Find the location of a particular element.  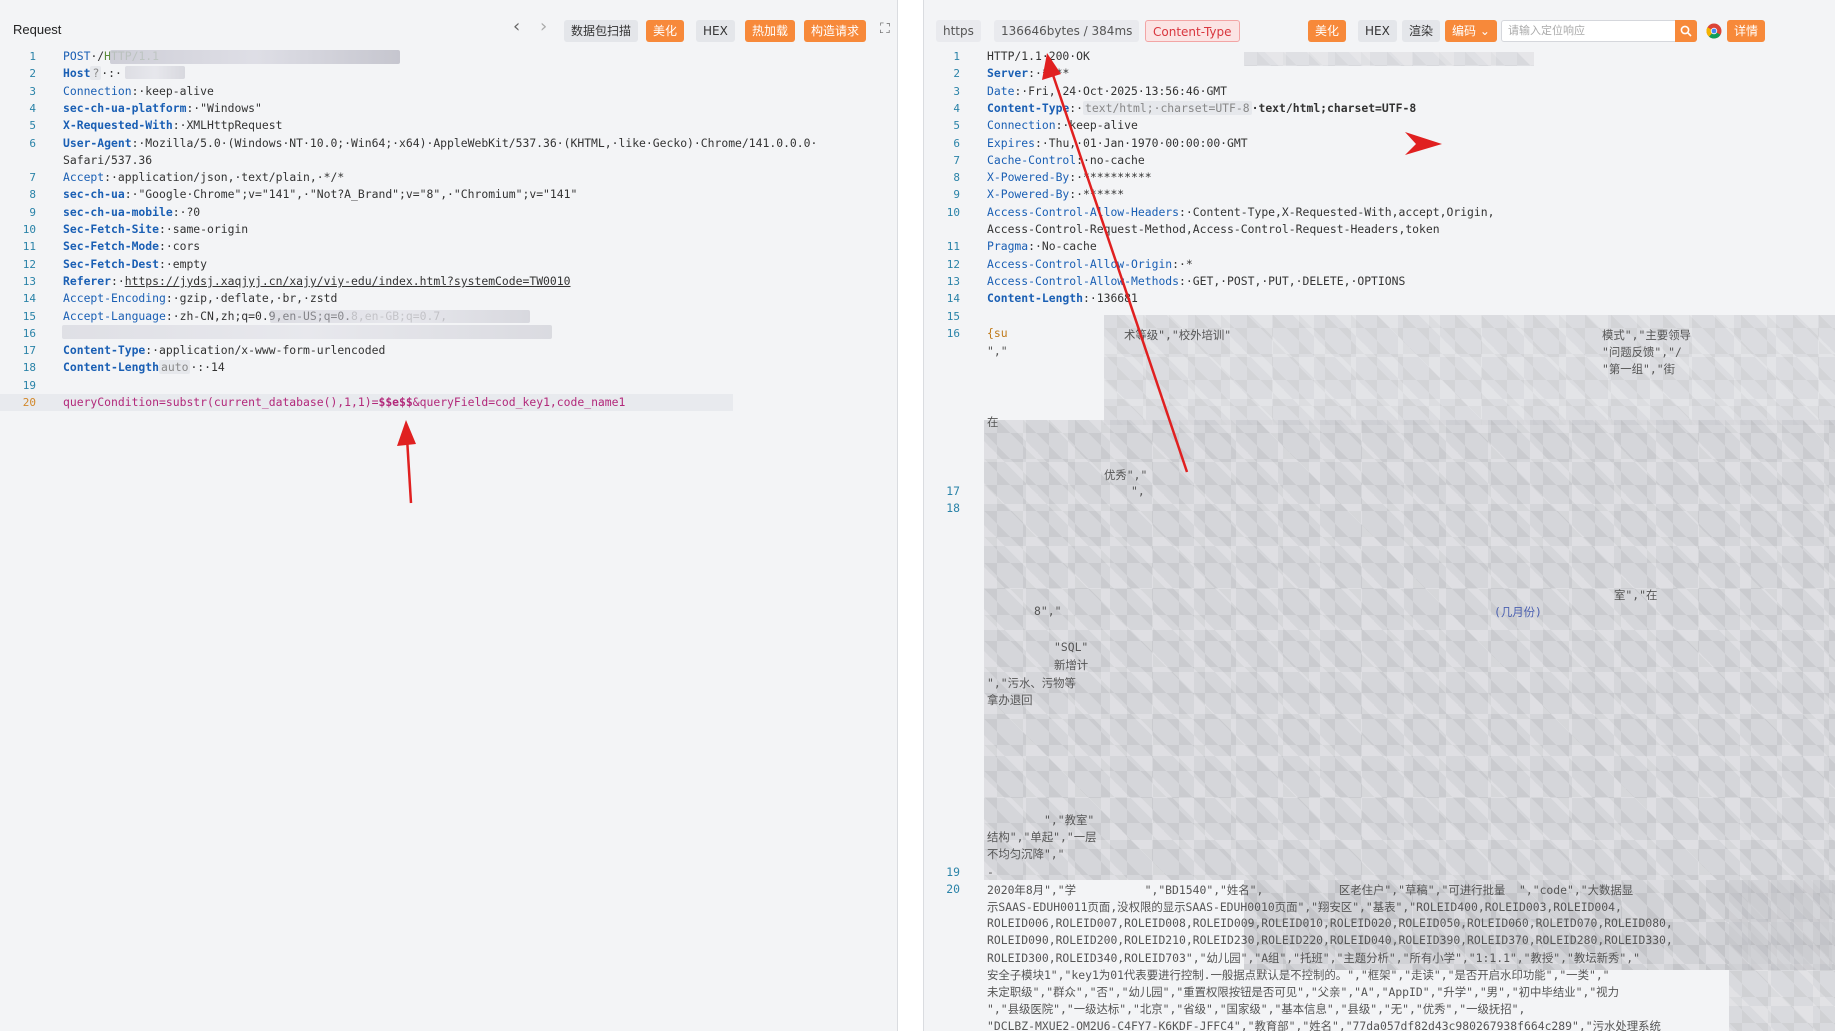

line-number: 14 is located at coordinates (953, 299).